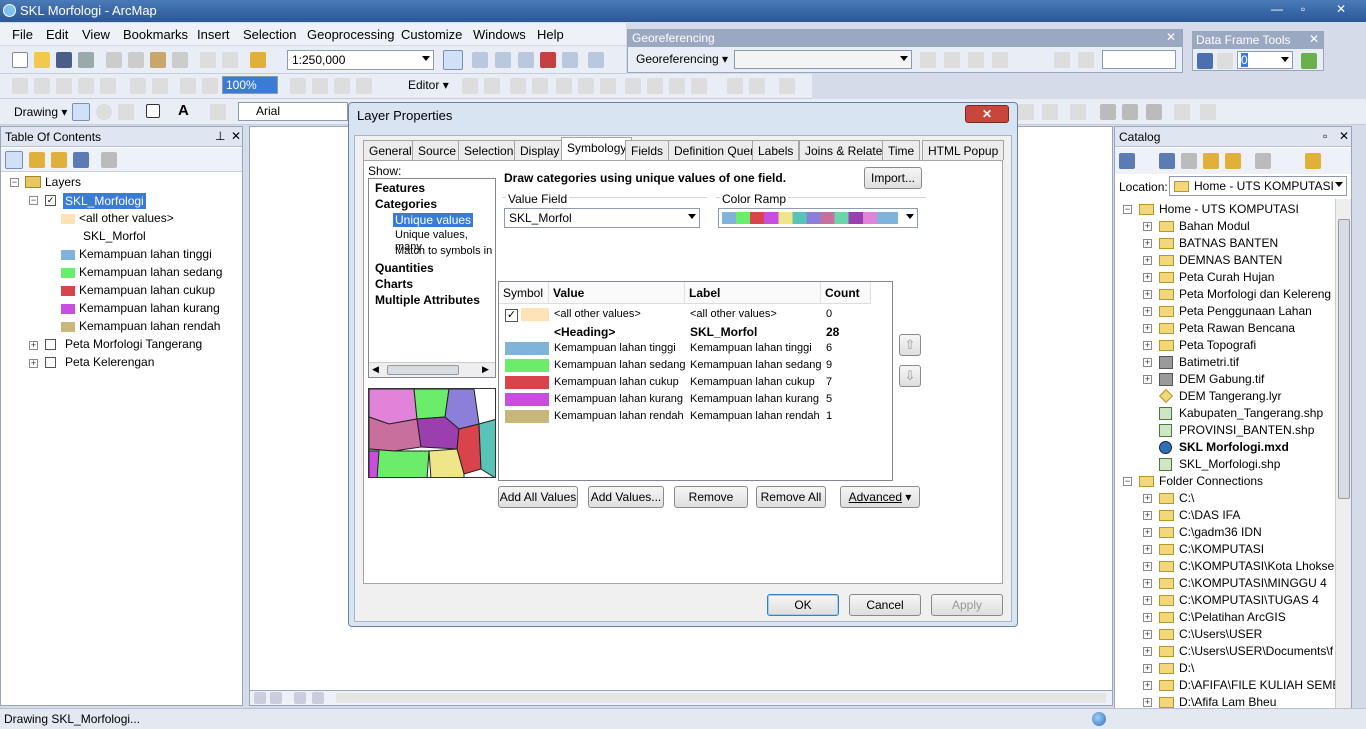 Image resolution: width=1366 pixels, height=729 pixels. Describe the element at coordinates (63, 182) in the screenshot. I see `layers-label: Layers` at that location.